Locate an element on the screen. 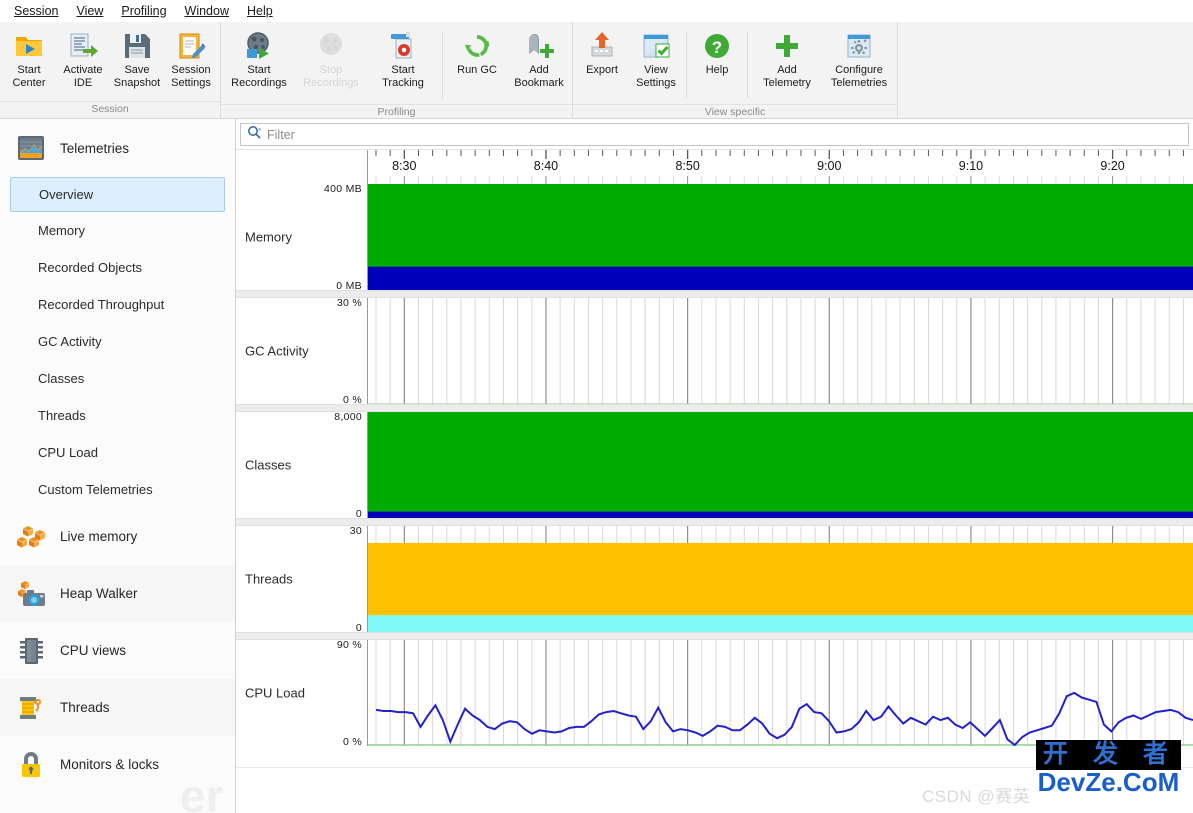  sidebar-category-heap-walker: Heap Walker is located at coordinates (117, 593).